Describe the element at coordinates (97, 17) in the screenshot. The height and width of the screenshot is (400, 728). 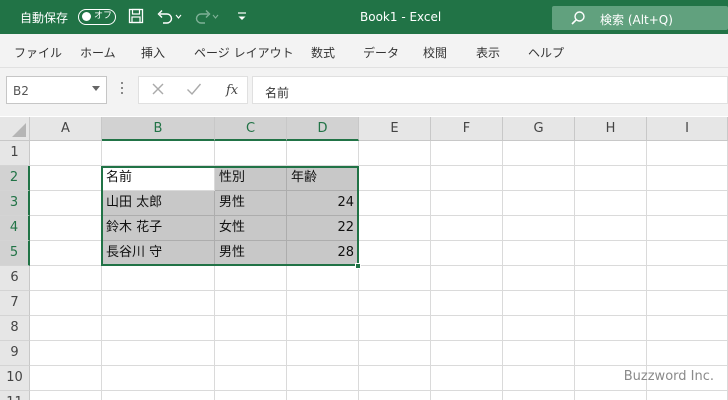
I see `autosave-toggle: オフ` at that location.